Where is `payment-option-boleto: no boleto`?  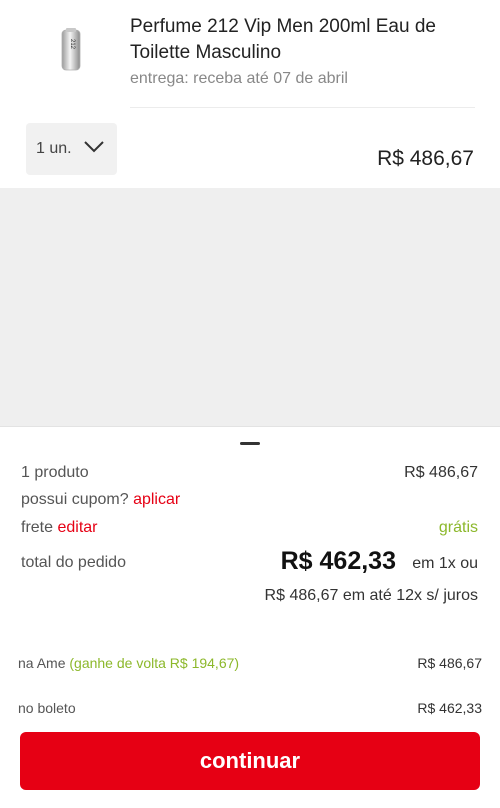
payment-option-boleto: no boleto is located at coordinates (47, 708).